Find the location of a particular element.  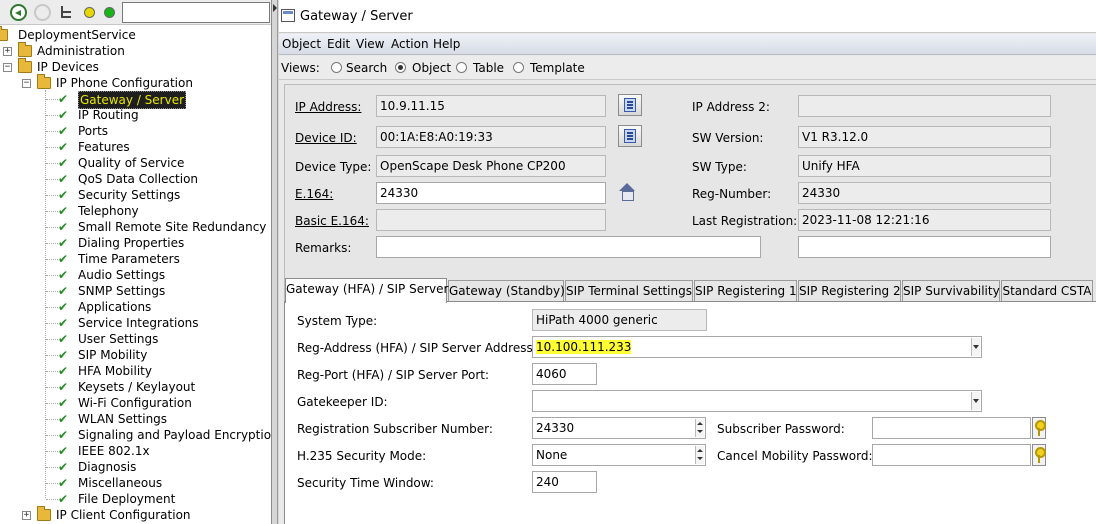

device-id-label: Device ID: is located at coordinates (326, 138).